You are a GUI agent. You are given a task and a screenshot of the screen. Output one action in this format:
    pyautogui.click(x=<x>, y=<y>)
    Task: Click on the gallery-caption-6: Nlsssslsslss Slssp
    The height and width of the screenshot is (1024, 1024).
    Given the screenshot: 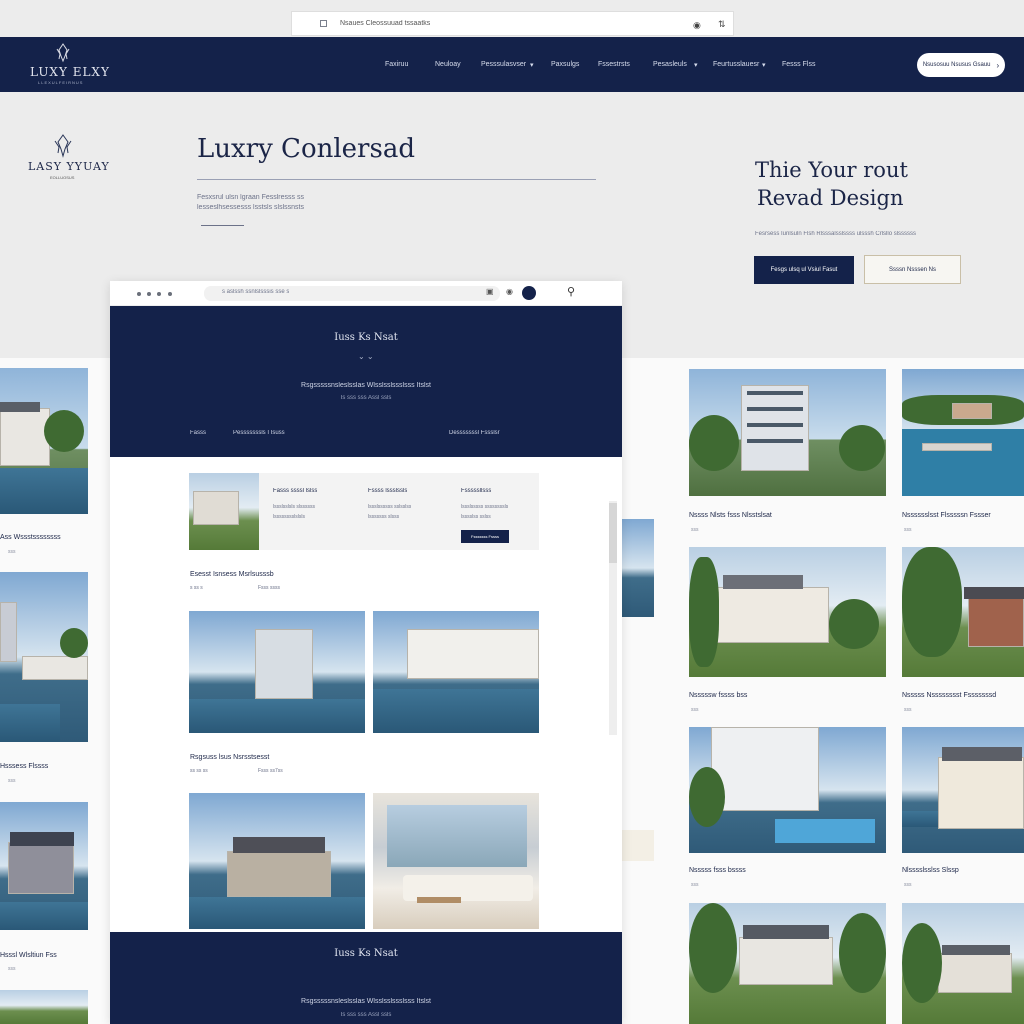 What is the action you would take?
    pyautogui.click(x=930, y=870)
    